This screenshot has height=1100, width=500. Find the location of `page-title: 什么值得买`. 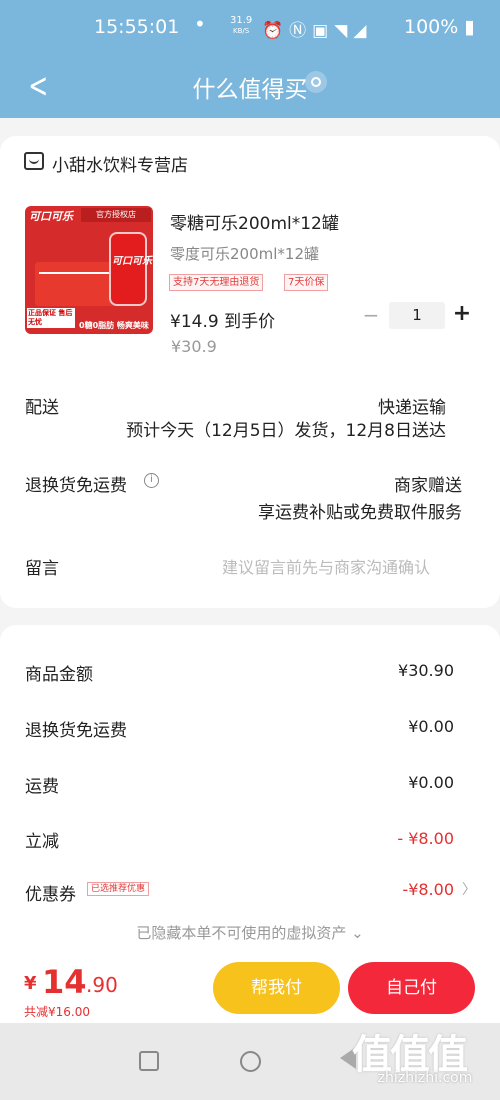

page-title: 什么值得买 is located at coordinates (250, 90).